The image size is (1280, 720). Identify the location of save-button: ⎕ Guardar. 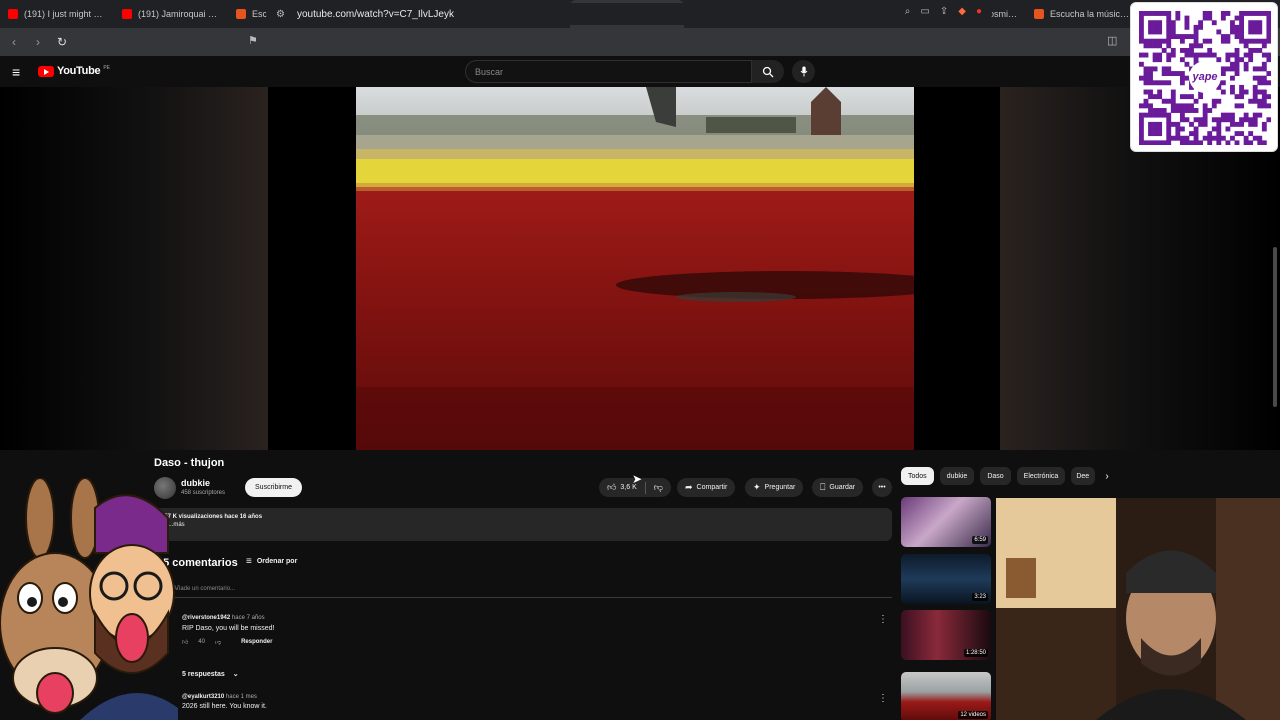
(838, 487).